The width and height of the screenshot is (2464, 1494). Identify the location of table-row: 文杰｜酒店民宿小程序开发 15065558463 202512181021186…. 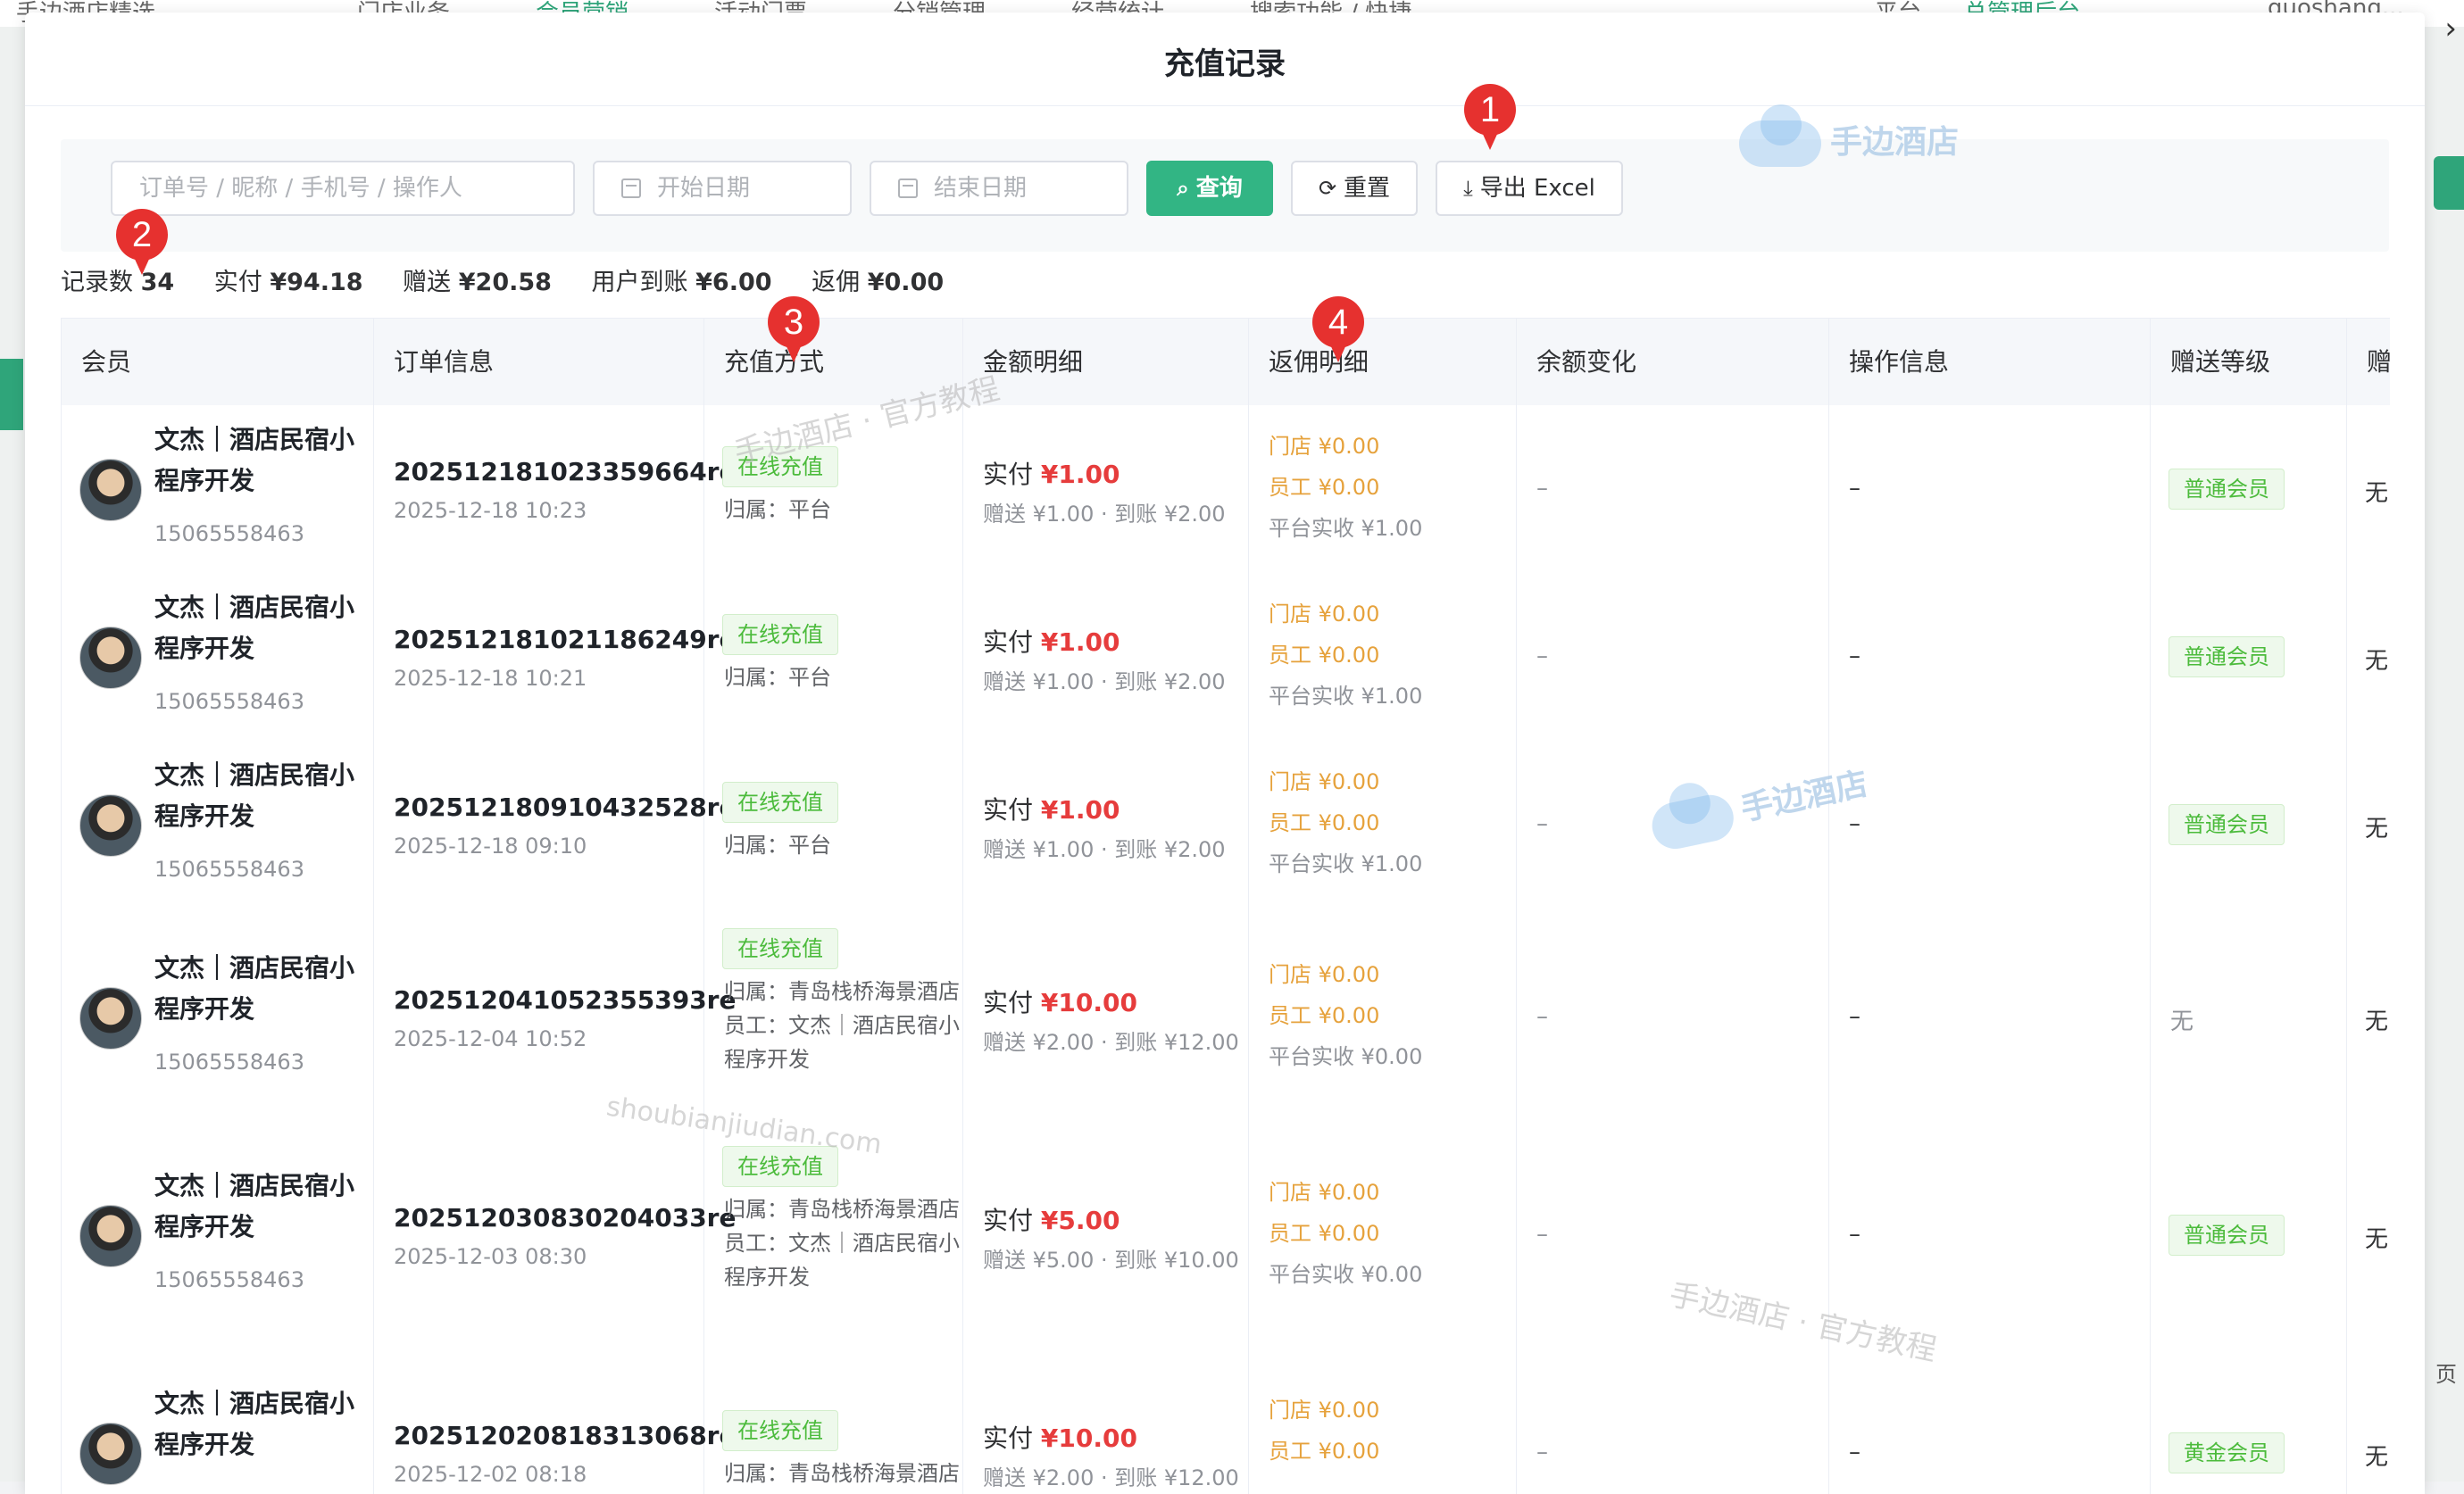
(1226, 657).